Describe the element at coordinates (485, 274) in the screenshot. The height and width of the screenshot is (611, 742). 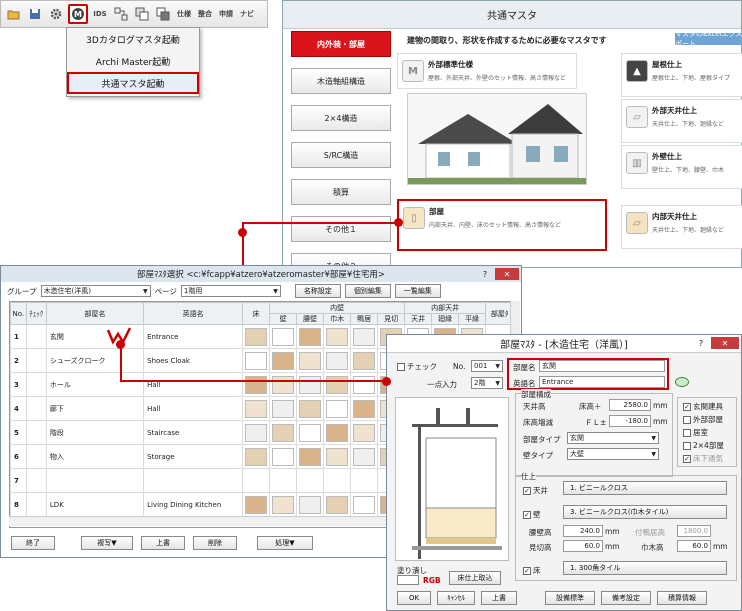
I see `help-button: ?` at that location.